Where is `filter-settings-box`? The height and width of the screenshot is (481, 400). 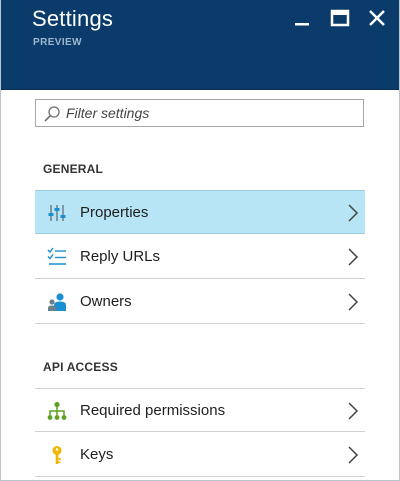
filter-settings-box is located at coordinates (199, 113).